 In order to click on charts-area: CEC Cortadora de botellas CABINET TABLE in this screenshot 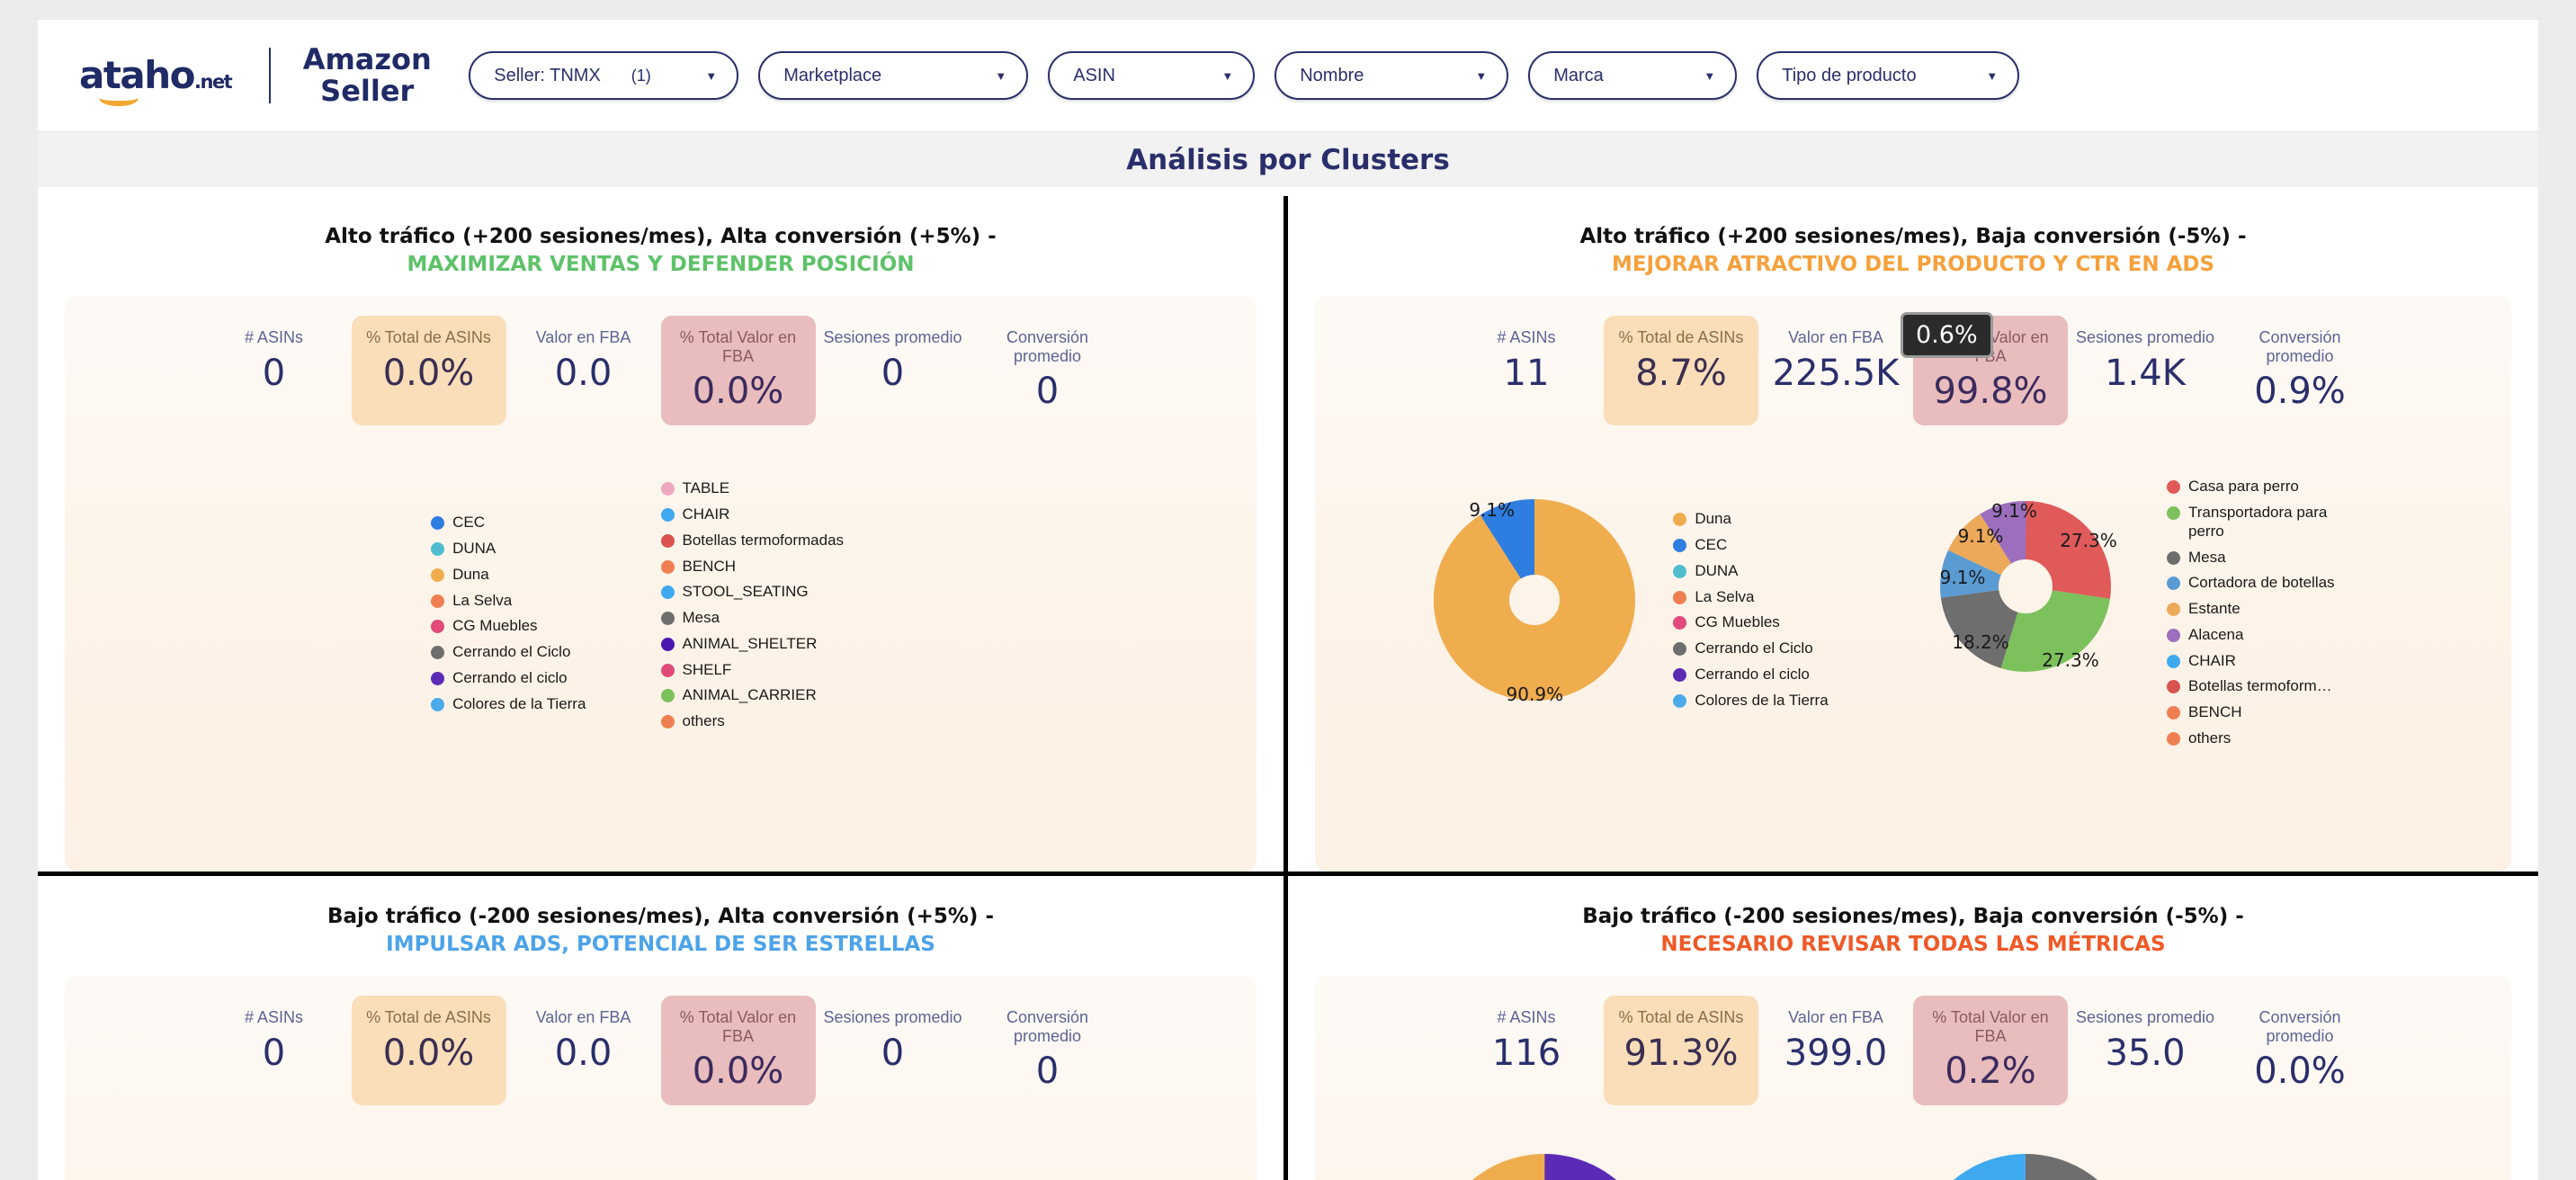, I will do `click(661, 1143)`.